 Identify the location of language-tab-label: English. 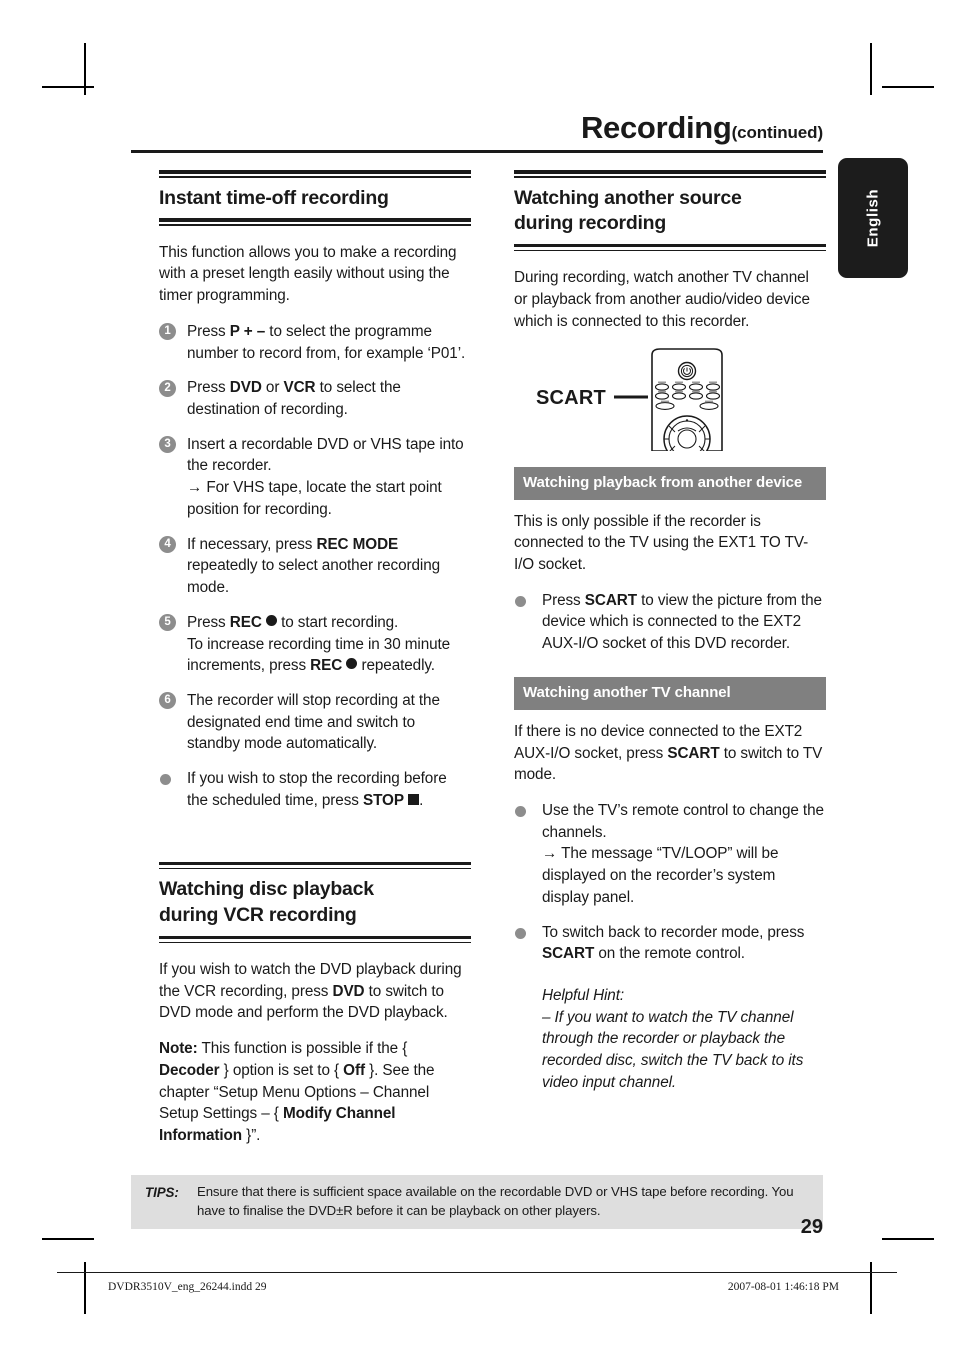
(873, 218).